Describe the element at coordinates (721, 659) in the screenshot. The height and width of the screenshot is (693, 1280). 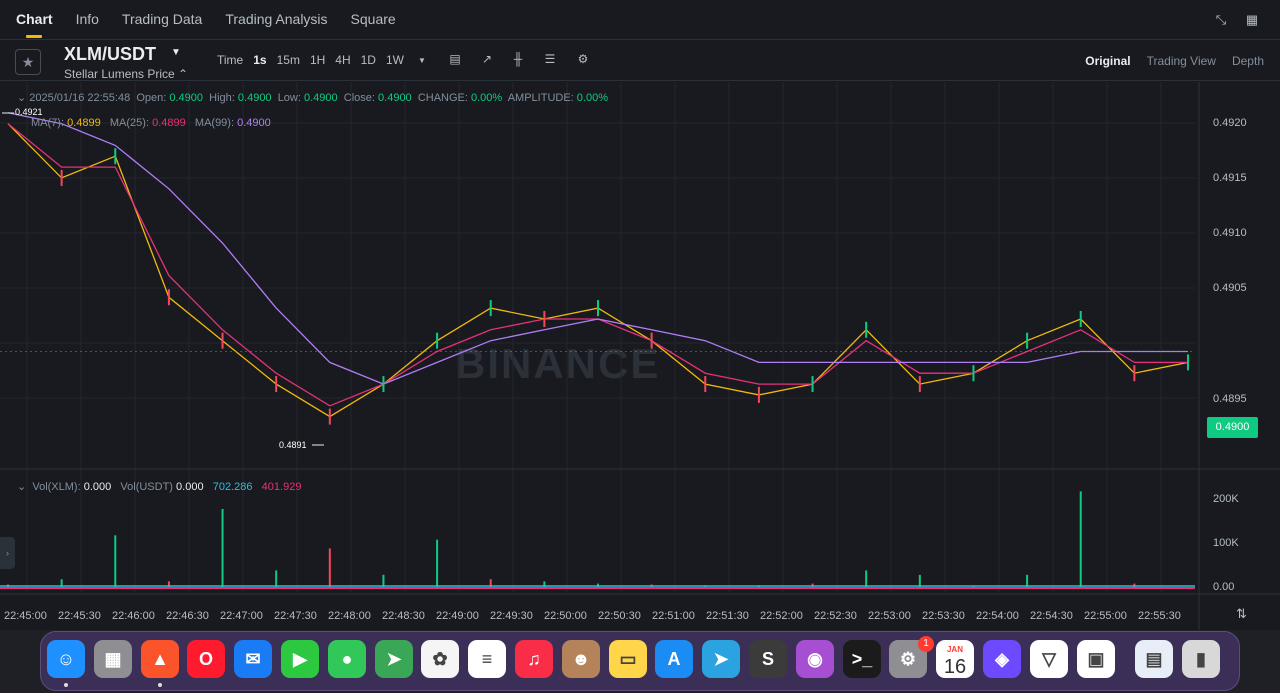
I see `dock-telegram-icon: ➤` at that location.